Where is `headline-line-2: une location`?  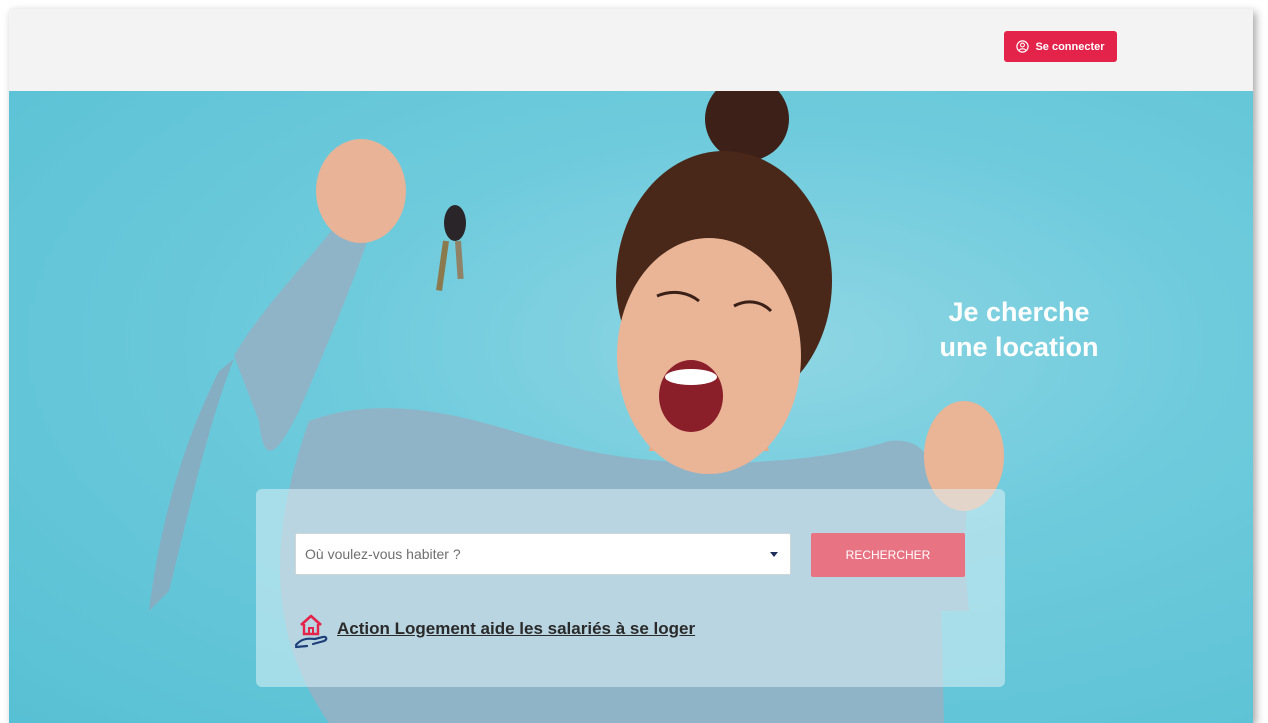
headline-line-2: une location is located at coordinates (1019, 347).